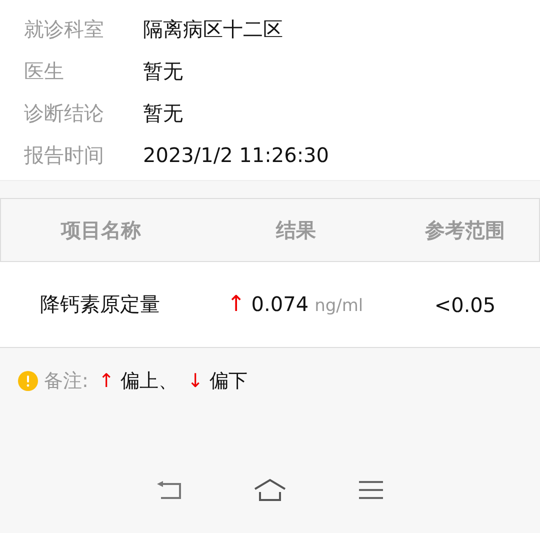 Image resolution: width=540 pixels, height=533 pixels. What do you see at coordinates (339, 306) in the screenshot?
I see `unit-label: ng/ml` at bounding box center [339, 306].